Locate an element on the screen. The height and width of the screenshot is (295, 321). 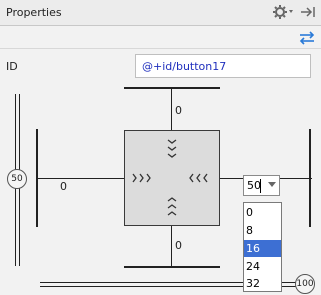
bottom-constraint-line is located at coordinates (171, 246).